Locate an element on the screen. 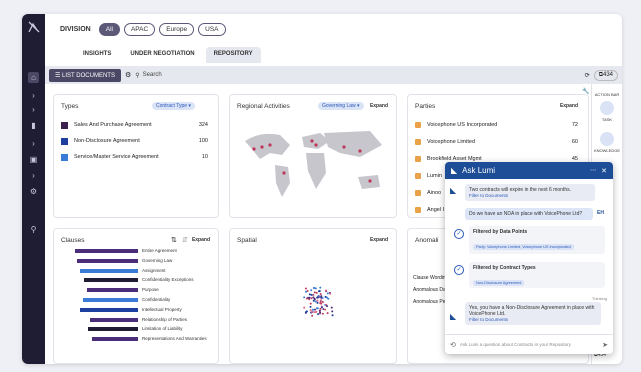 This screenshot has height=372, width=641. type-row: Non-Disclosure Agreement 100 is located at coordinates (134, 141).